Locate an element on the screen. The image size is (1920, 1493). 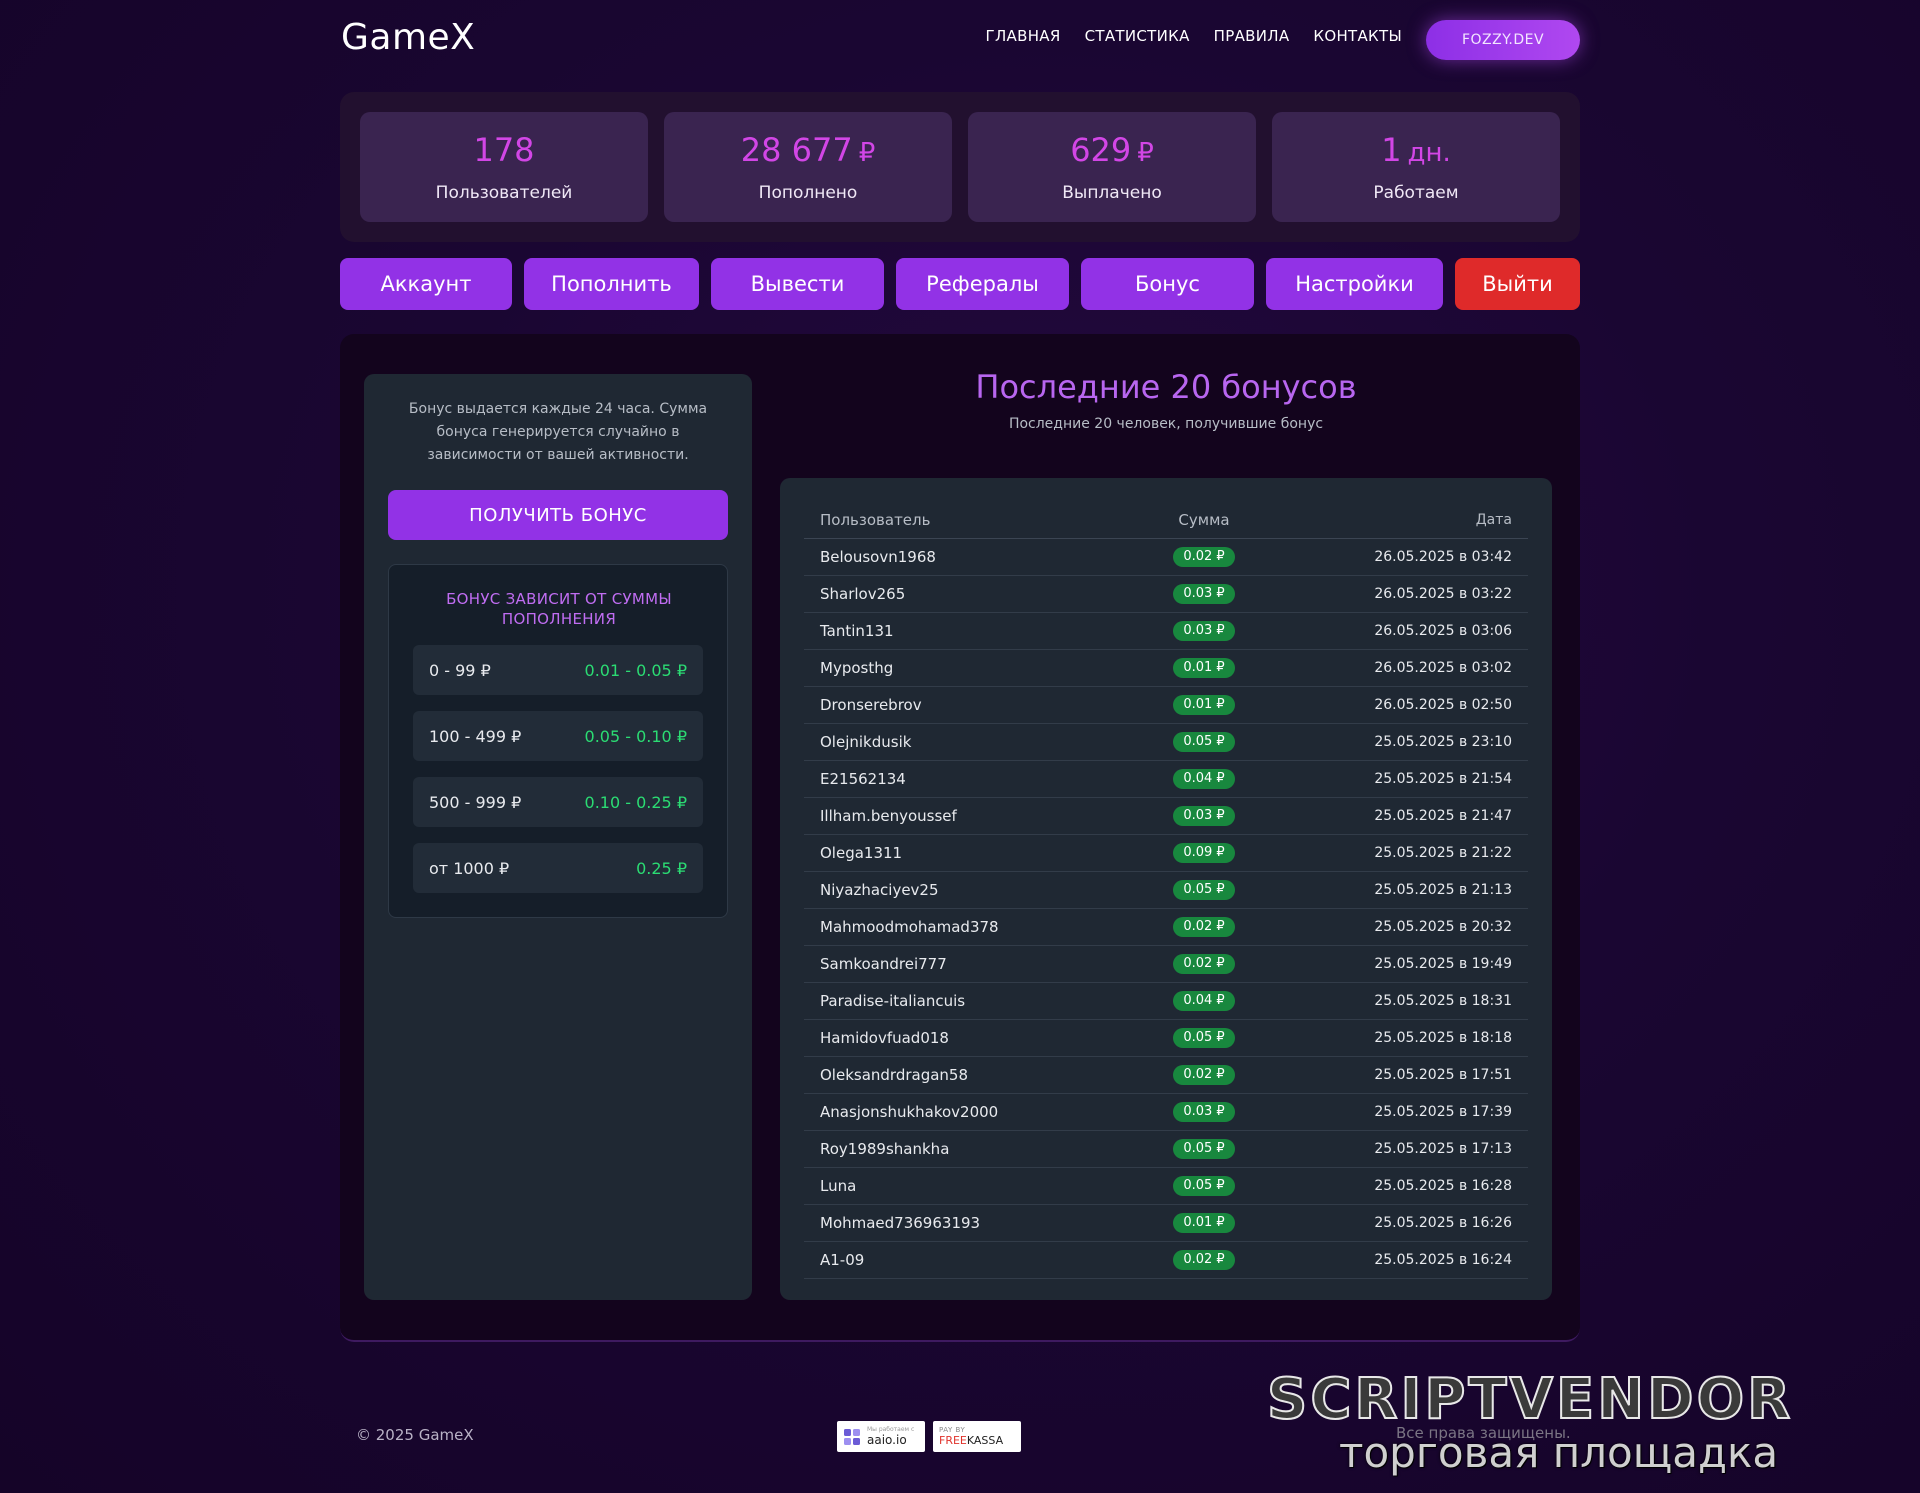
nav-link-home: ГЛАВНАЯ is located at coordinates (1023, 36).